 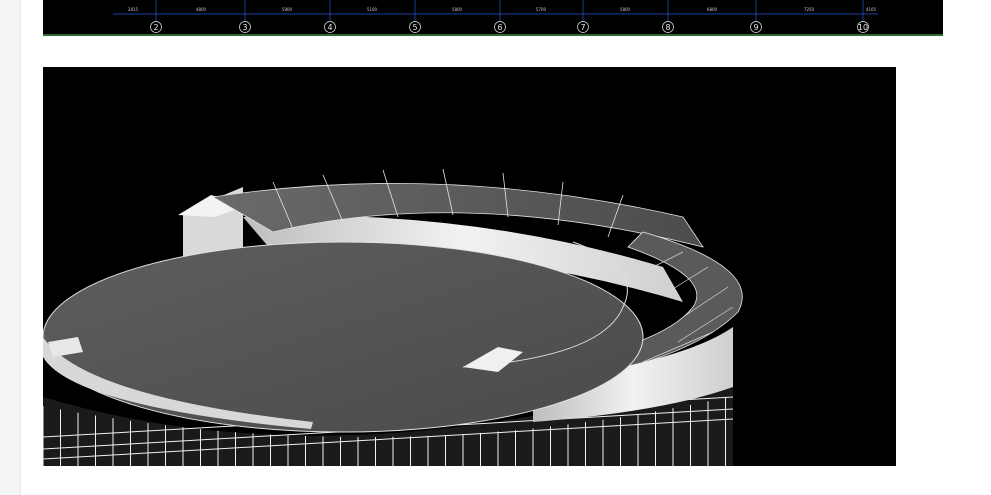 I want to click on axis-label: 3, so click(x=244, y=27).